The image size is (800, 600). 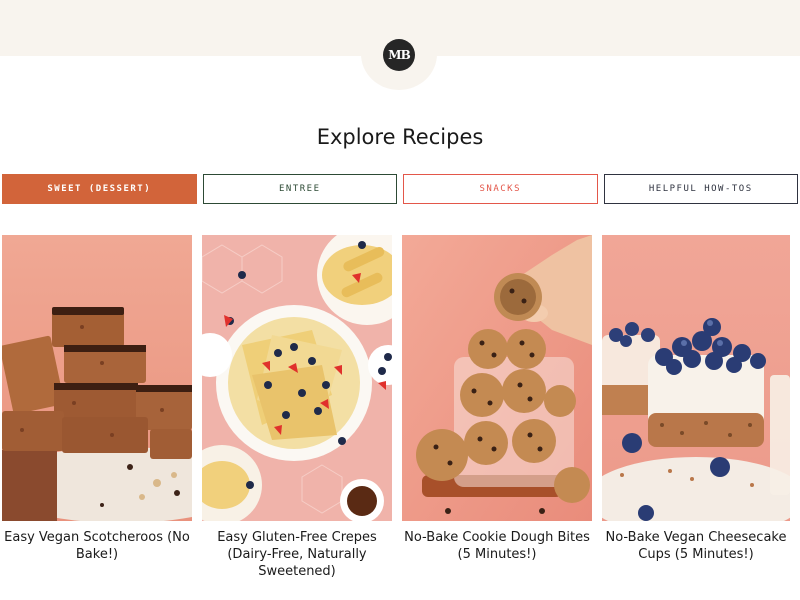 What do you see at coordinates (700, 189) in the screenshot?
I see `tab-helpful-how-tos: Helpful How-Tos` at bounding box center [700, 189].